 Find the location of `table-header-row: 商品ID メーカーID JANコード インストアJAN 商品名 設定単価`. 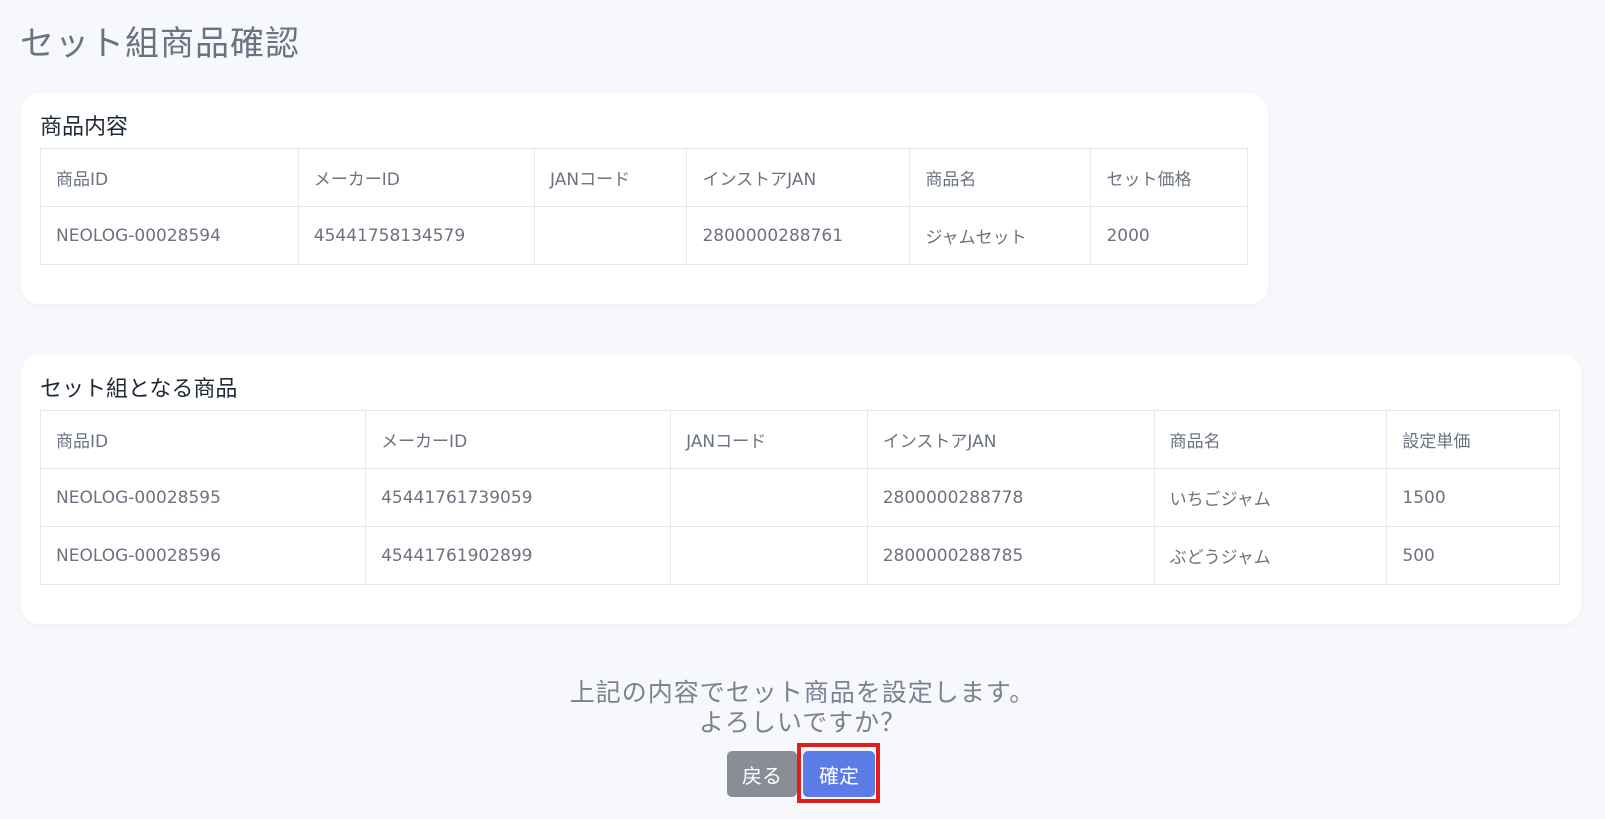

table-header-row: 商品ID メーカーID JANコード インストアJAN 商品名 設定単価 is located at coordinates (799, 439).